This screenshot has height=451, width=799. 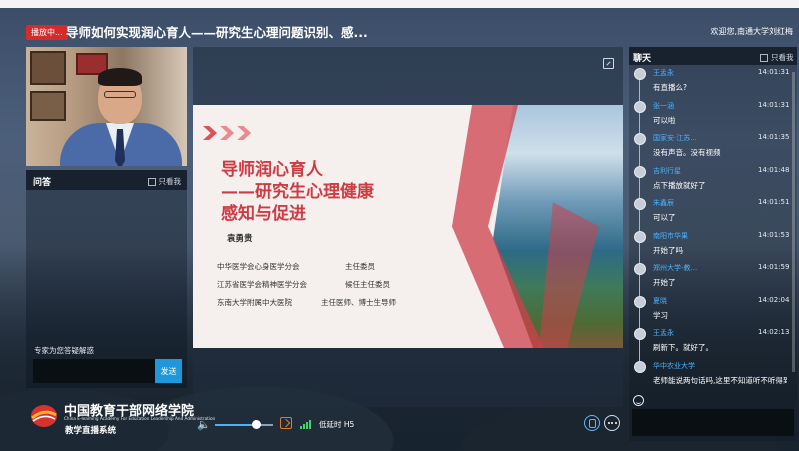 What do you see at coordinates (709, 277) in the screenshot?
I see `chat-message: 郑州大学-教... 14:01:59 开始了` at bounding box center [709, 277].